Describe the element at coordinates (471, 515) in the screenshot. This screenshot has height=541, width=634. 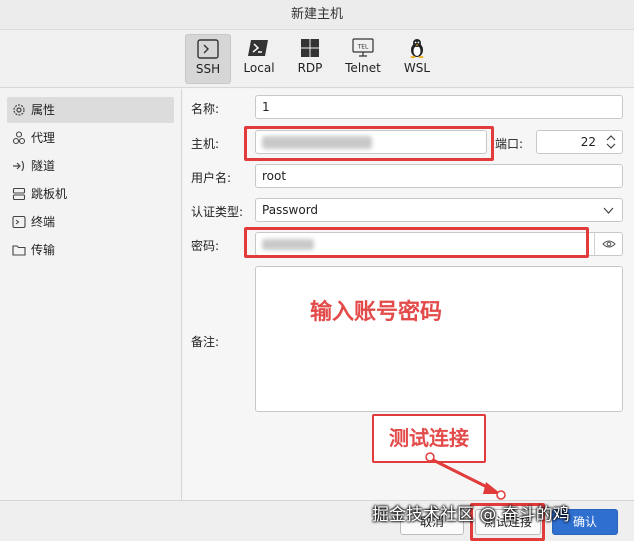
I see `watermark: 掘金技术社区 @ 奋斗的鸡` at that location.